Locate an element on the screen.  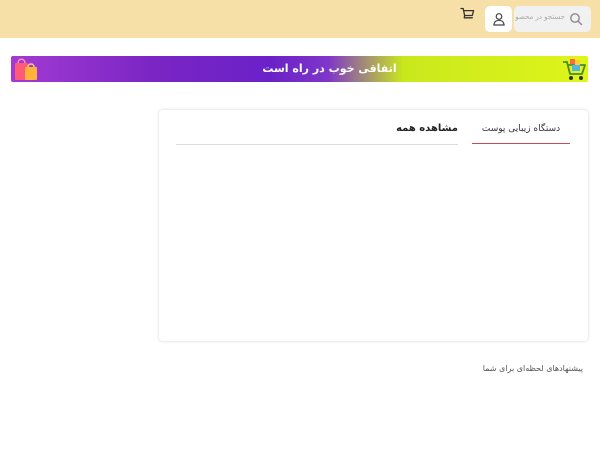
suggestions-title: پیشنهادهای لحظه‌ای برای شما is located at coordinates (532, 368).